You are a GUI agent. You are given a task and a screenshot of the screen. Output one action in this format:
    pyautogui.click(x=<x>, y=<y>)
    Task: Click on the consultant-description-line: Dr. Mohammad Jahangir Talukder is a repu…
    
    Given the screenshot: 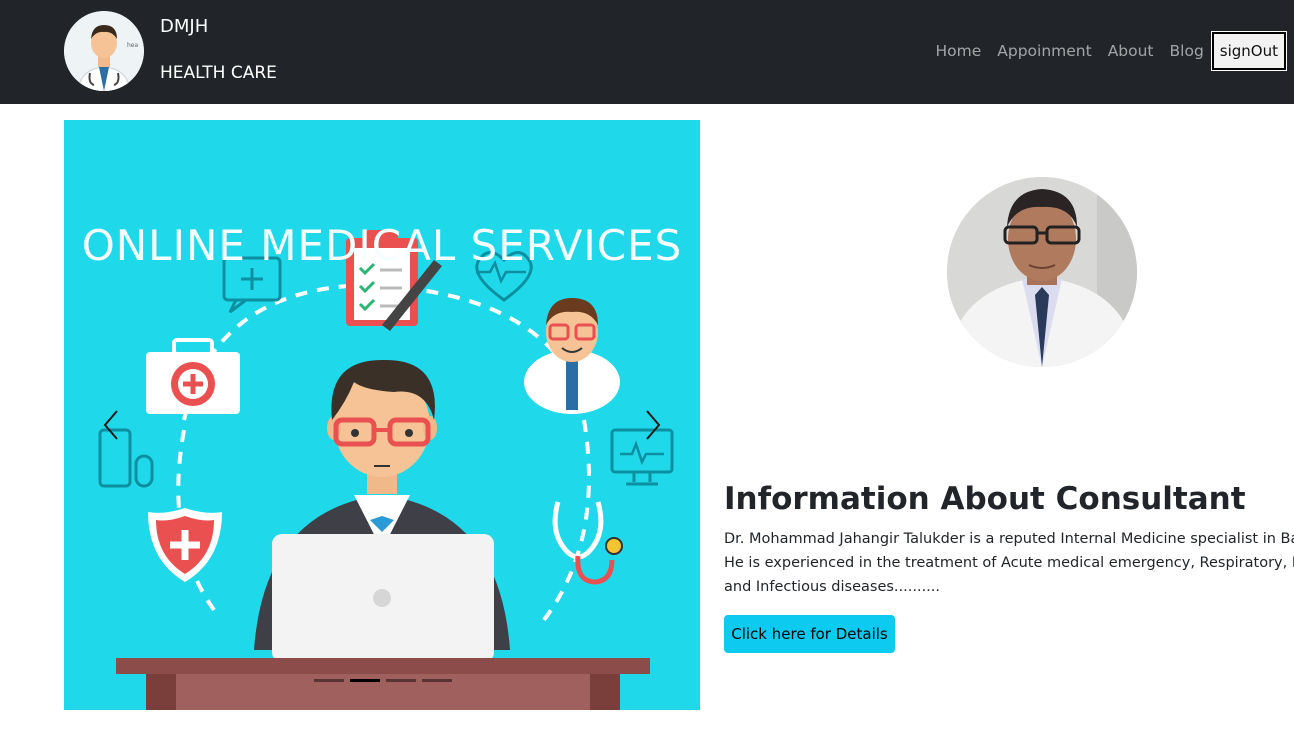 What is the action you would take?
    pyautogui.click(x=1009, y=539)
    